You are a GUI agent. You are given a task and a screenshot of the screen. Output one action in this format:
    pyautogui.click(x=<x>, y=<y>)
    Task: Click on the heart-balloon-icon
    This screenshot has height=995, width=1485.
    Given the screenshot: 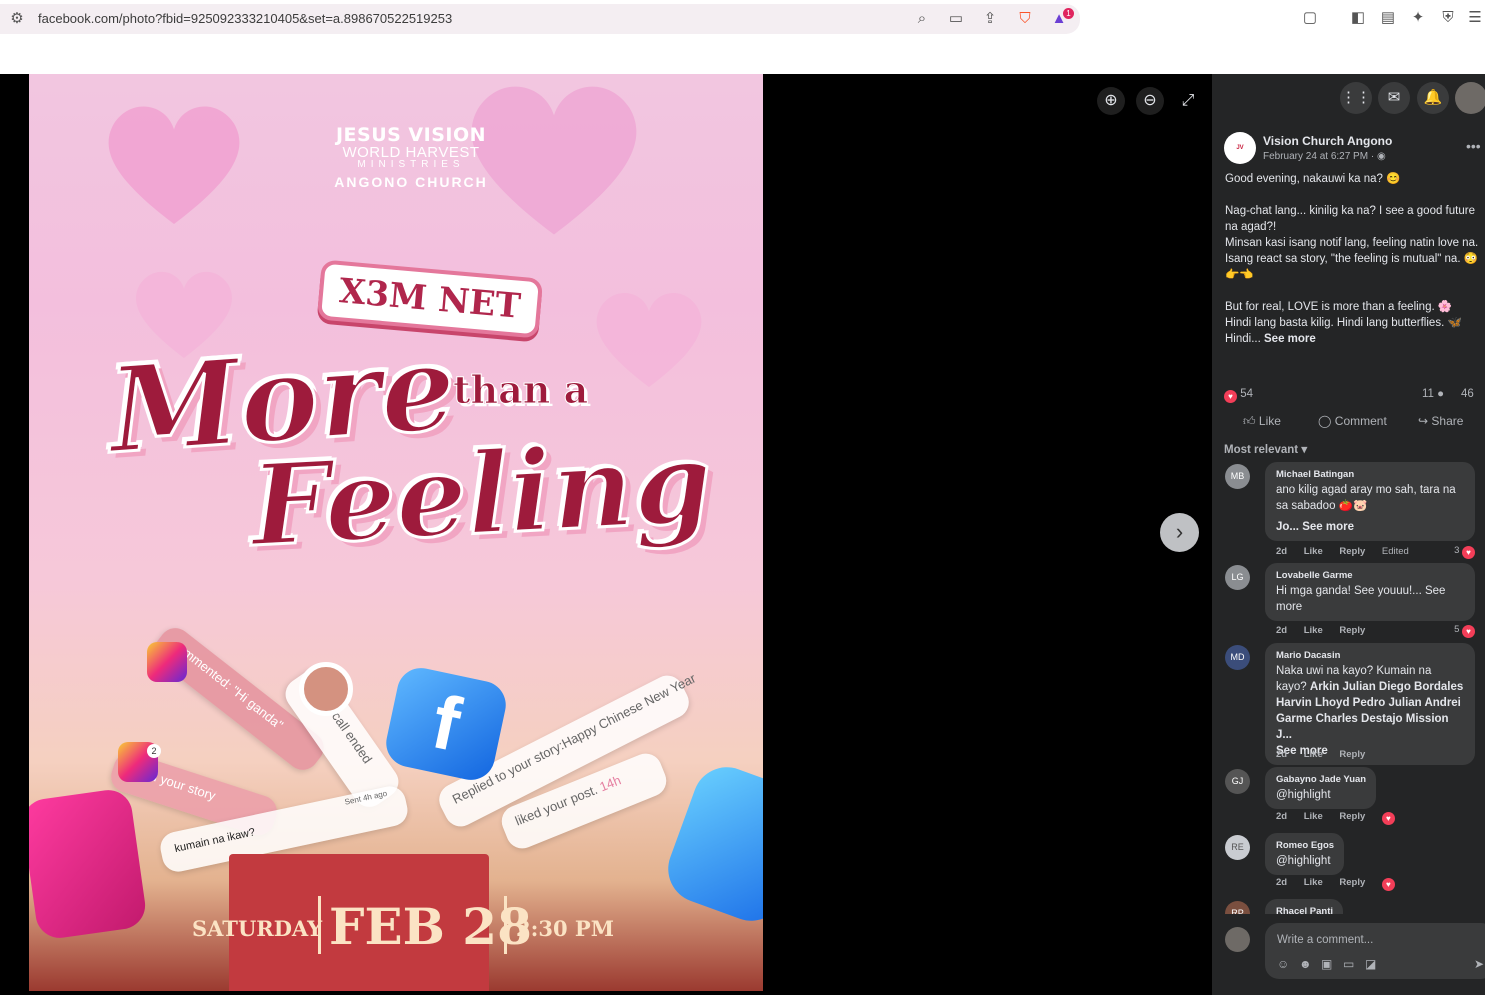 What is the action you would take?
    pyautogui.click(x=649, y=339)
    